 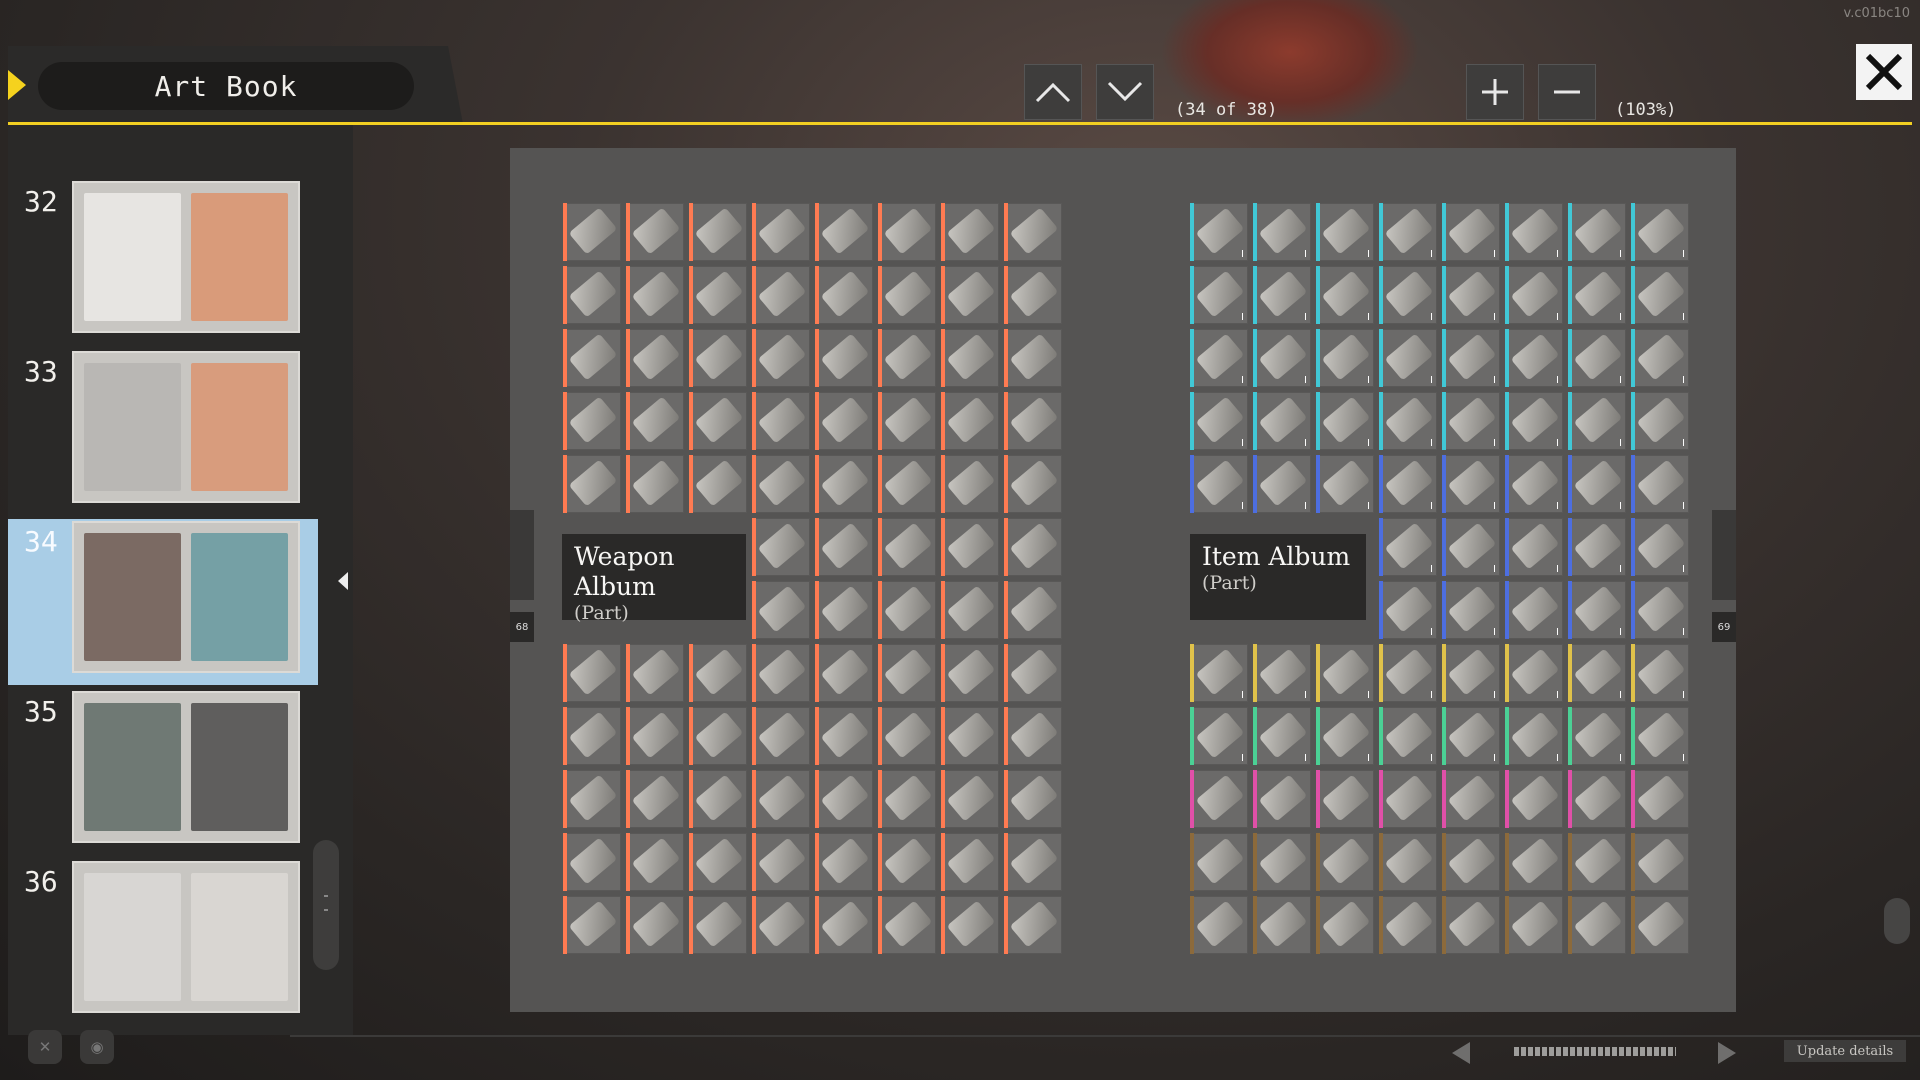 What do you see at coordinates (1595, 1051) in the screenshot?
I see `page-progress-track` at bounding box center [1595, 1051].